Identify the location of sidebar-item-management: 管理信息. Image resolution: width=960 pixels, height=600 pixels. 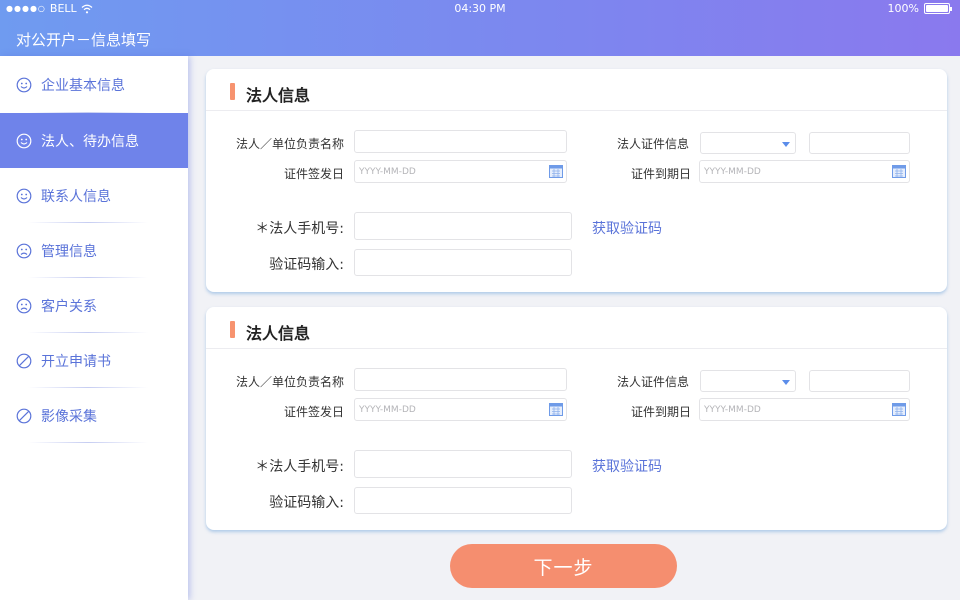
(94, 250).